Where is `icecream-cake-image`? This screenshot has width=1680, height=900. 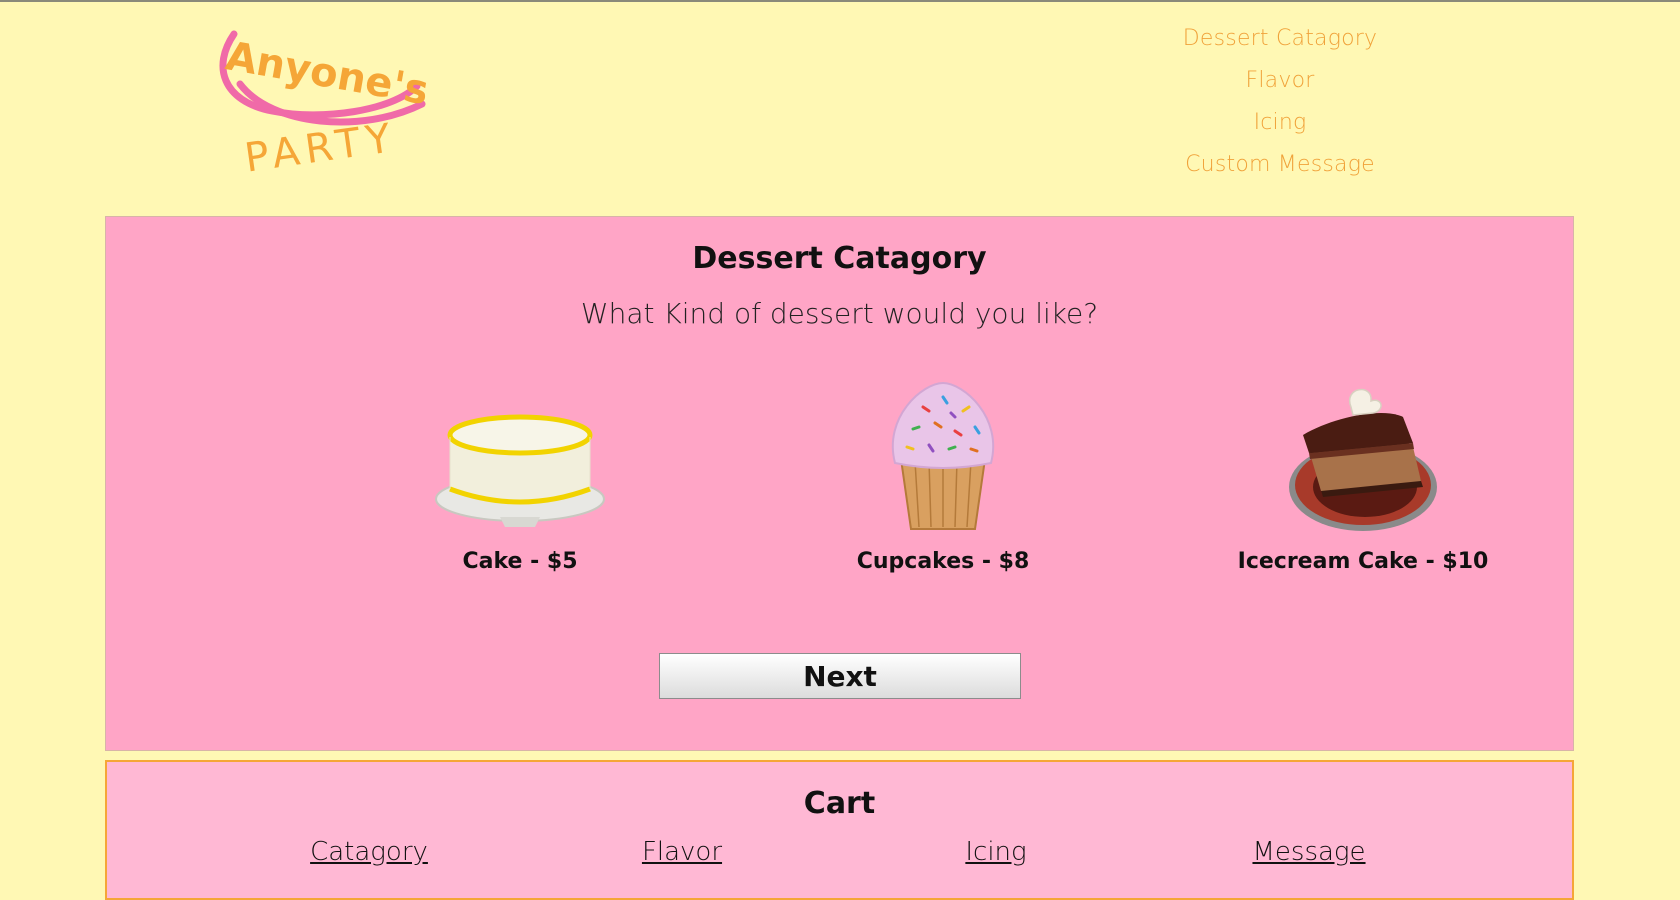 icecream-cake-image is located at coordinates (1363, 457).